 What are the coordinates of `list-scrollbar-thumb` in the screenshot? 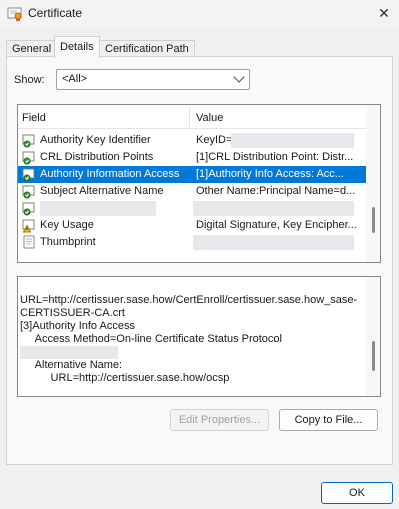 It's located at (373, 220).